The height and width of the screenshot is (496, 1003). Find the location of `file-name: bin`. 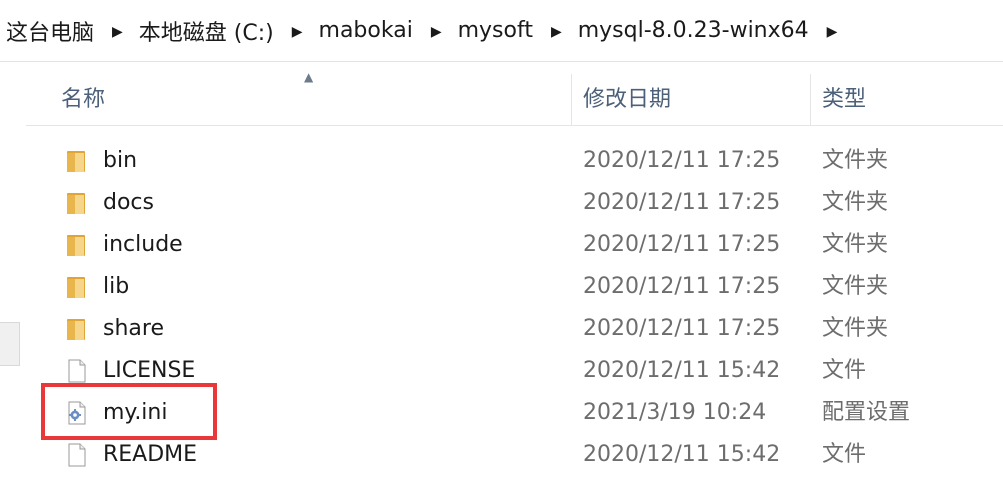

file-name: bin is located at coordinates (120, 160).